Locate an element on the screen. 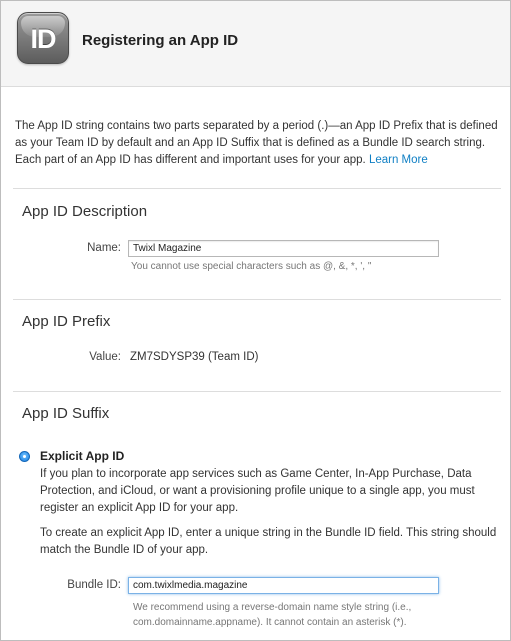 The height and width of the screenshot is (641, 511). section-title-suffix: App ID Suffix is located at coordinates (66, 413).